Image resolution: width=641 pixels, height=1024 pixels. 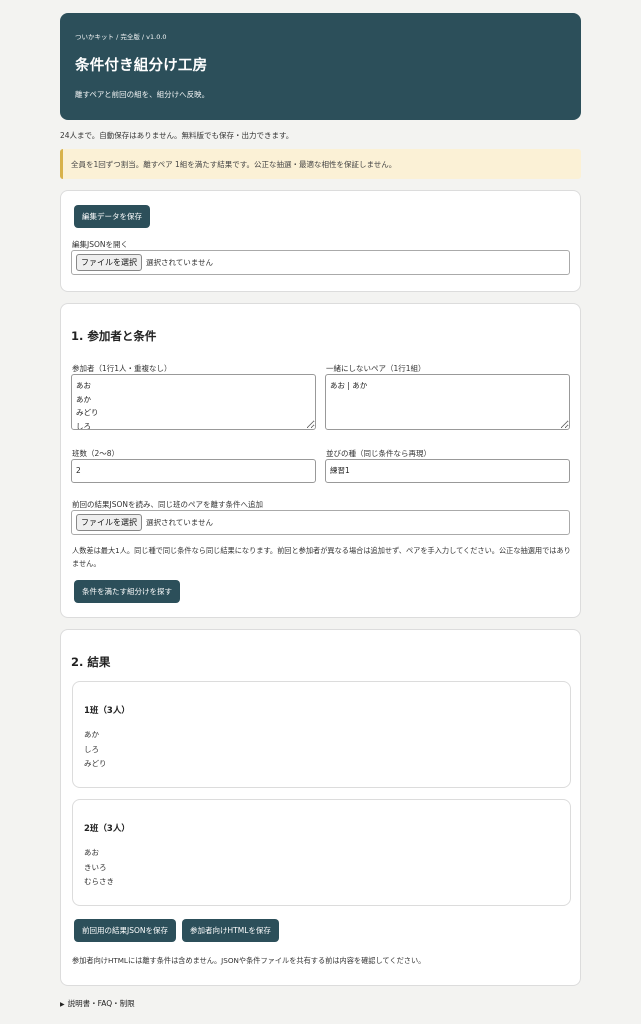 What do you see at coordinates (177, 135) in the screenshot?
I see `limit-note: 24人まで。自動保存はありません。無料版でも保存・出力できます。` at bounding box center [177, 135].